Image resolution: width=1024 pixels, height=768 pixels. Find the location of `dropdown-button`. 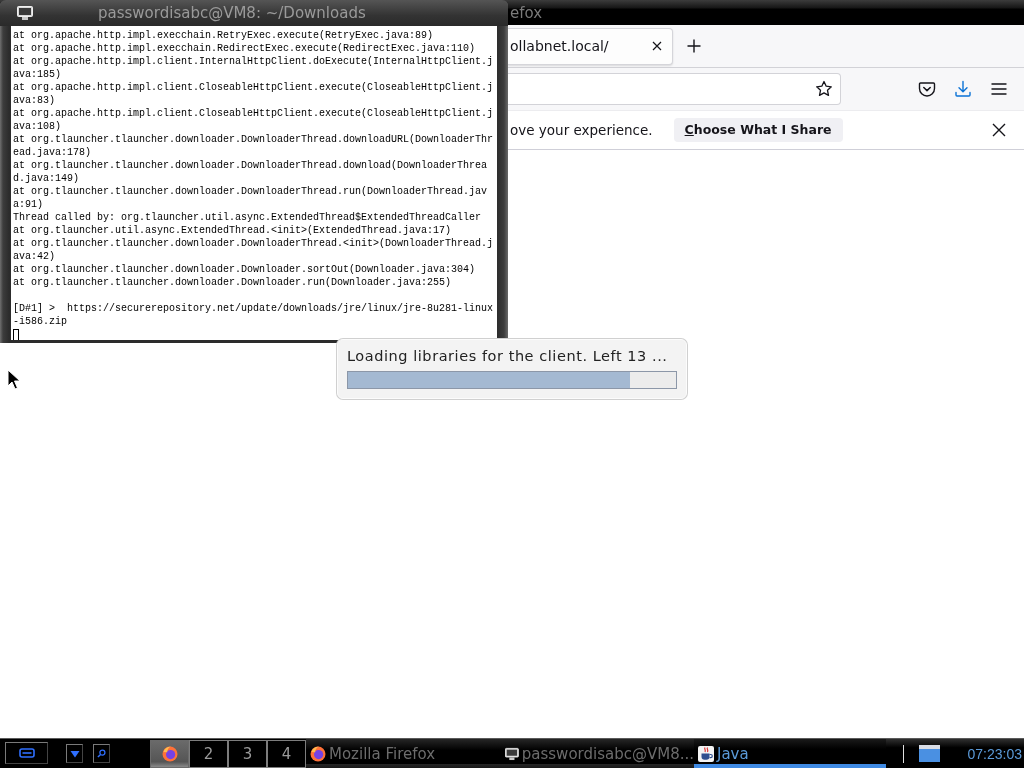

dropdown-button is located at coordinates (74, 753).